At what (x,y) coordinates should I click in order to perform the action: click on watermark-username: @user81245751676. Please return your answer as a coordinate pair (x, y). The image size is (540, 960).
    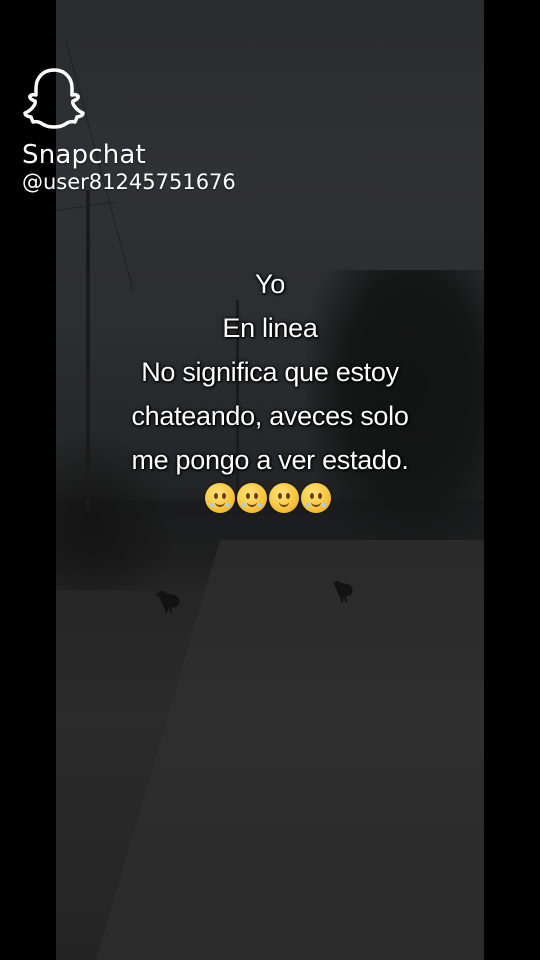
    Looking at the image, I should click on (129, 182).